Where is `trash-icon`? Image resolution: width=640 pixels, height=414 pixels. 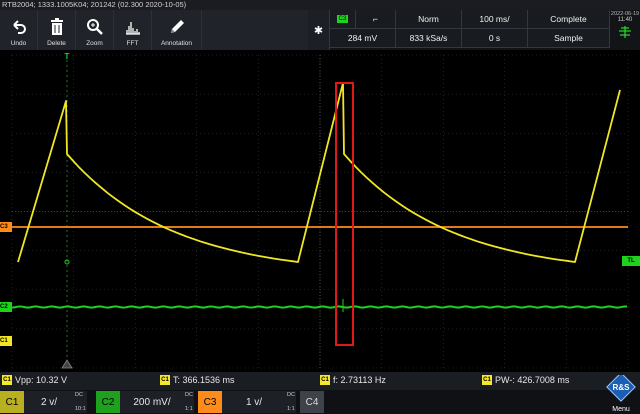 trash-icon is located at coordinates (56, 26).